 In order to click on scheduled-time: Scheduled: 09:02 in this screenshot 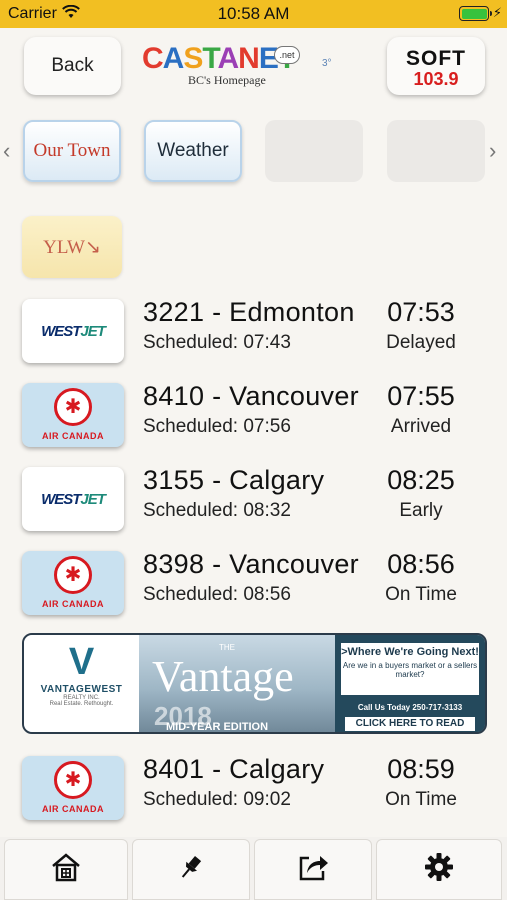, I will do `click(217, 799)`.